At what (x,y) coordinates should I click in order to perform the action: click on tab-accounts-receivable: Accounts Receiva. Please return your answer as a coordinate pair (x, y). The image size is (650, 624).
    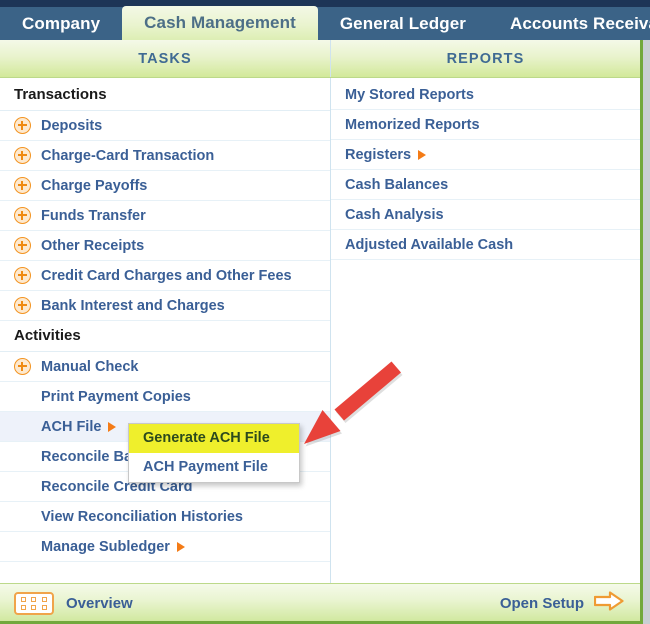
    Looking at the image, I should click on (569, 23).